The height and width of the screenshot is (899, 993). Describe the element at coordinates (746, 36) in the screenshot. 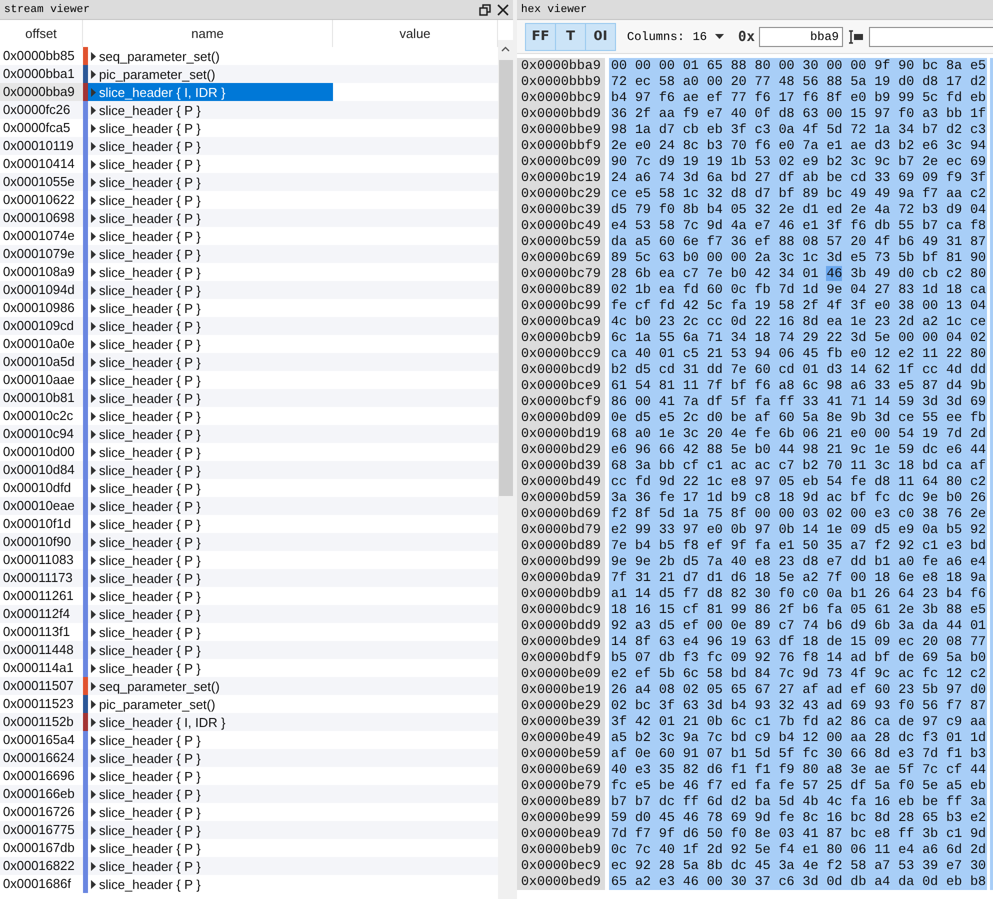

I see `hex-prefix-label: 0x` at that location.